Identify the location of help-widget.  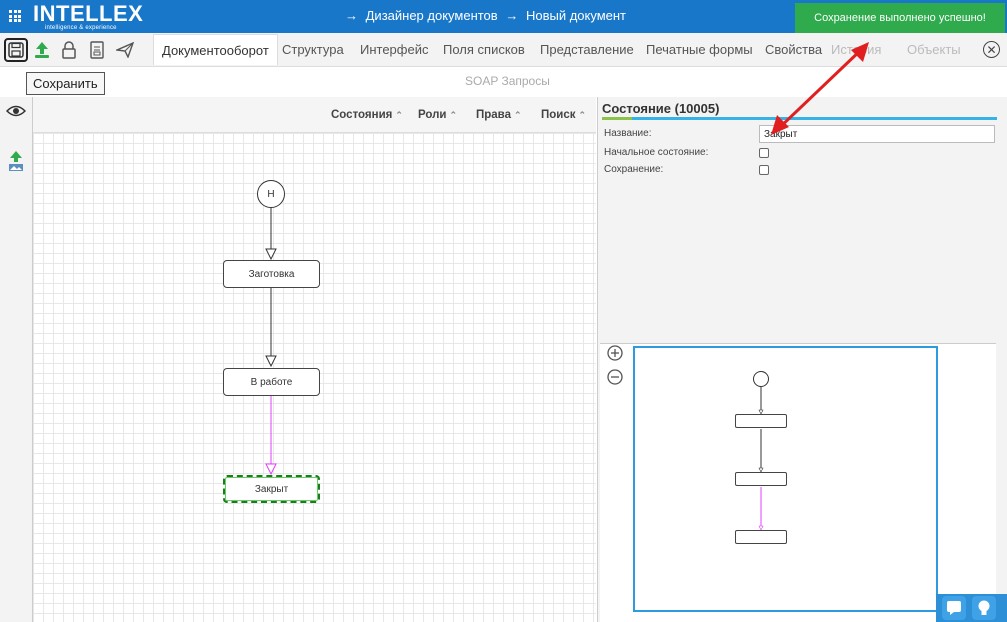
(971, 608).